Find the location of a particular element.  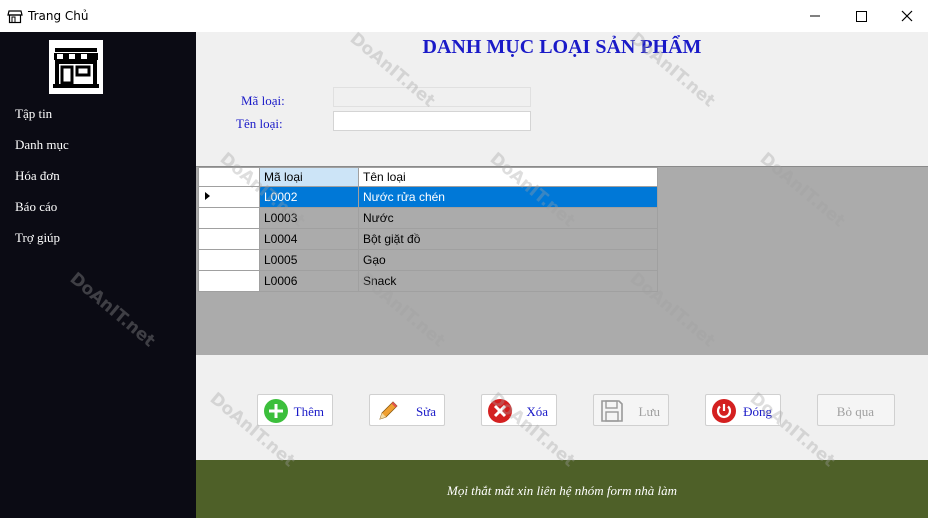

cell-ma-loai: L0005 is located at coordinates (309, 260).